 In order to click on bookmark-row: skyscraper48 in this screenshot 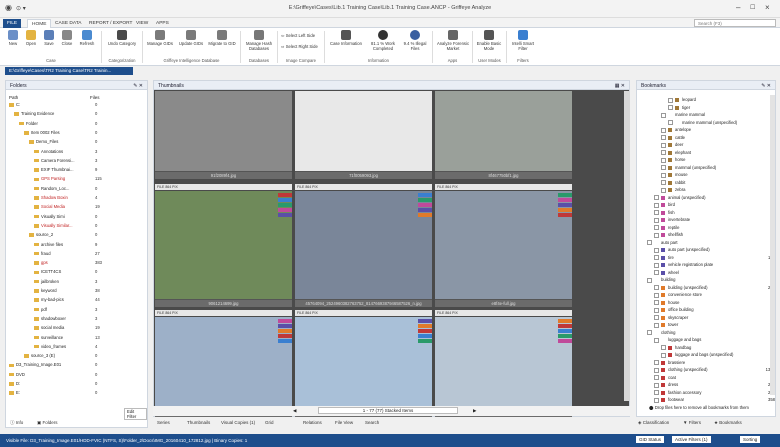, I will do `click(711, 318)`.